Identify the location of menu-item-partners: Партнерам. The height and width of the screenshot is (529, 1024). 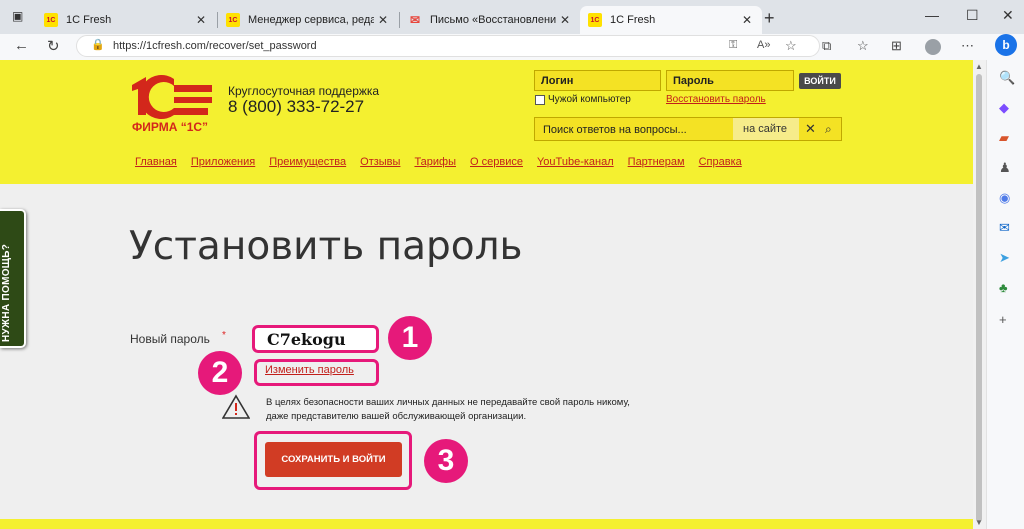
(656, 162).